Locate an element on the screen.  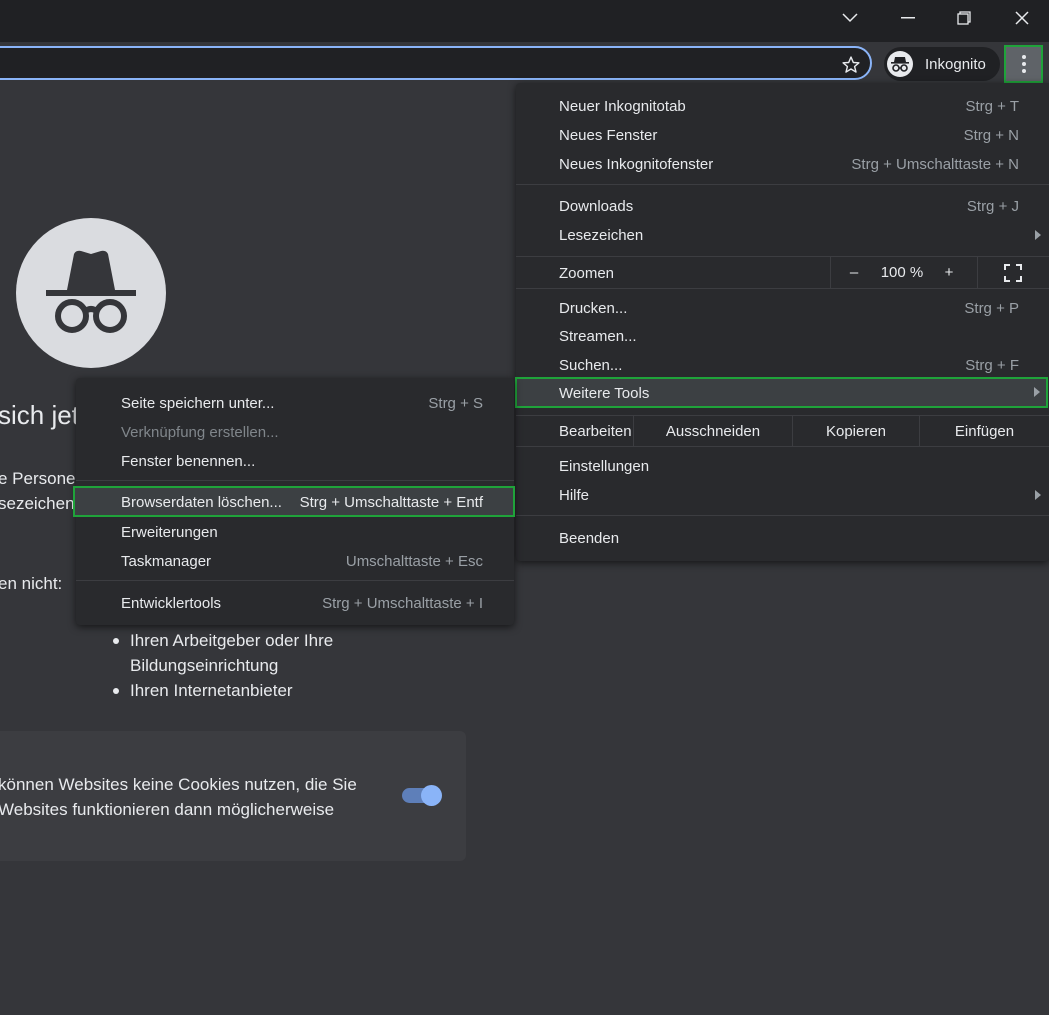
title-bar is located at coordinates (524, 21).